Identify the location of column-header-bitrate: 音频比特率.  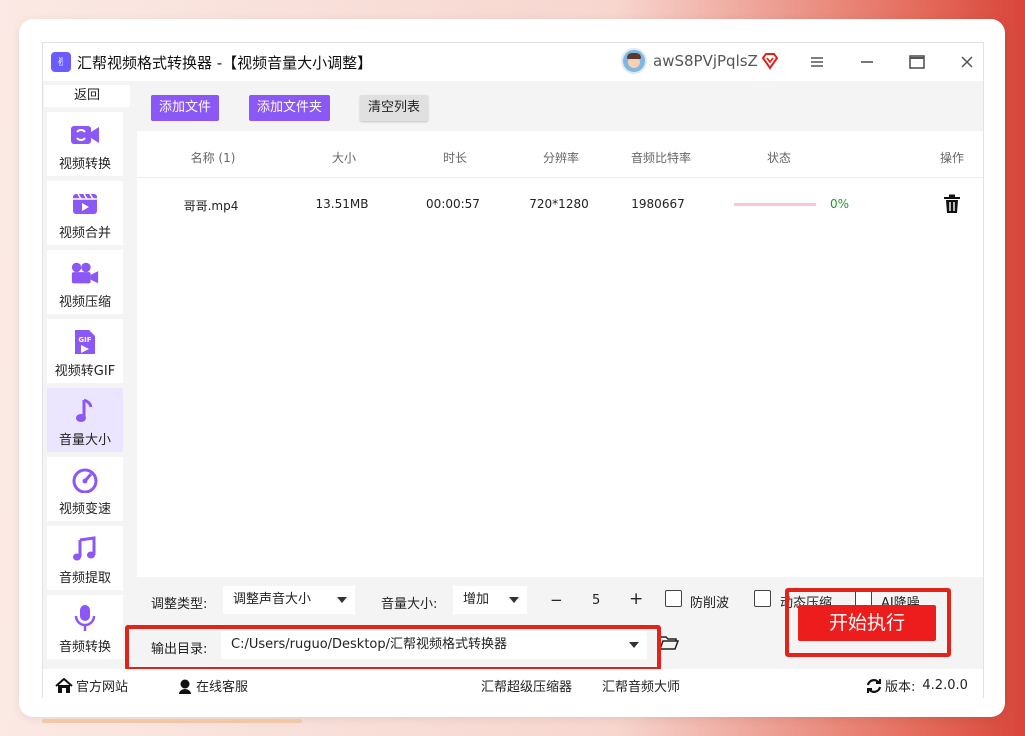
(661, 158).